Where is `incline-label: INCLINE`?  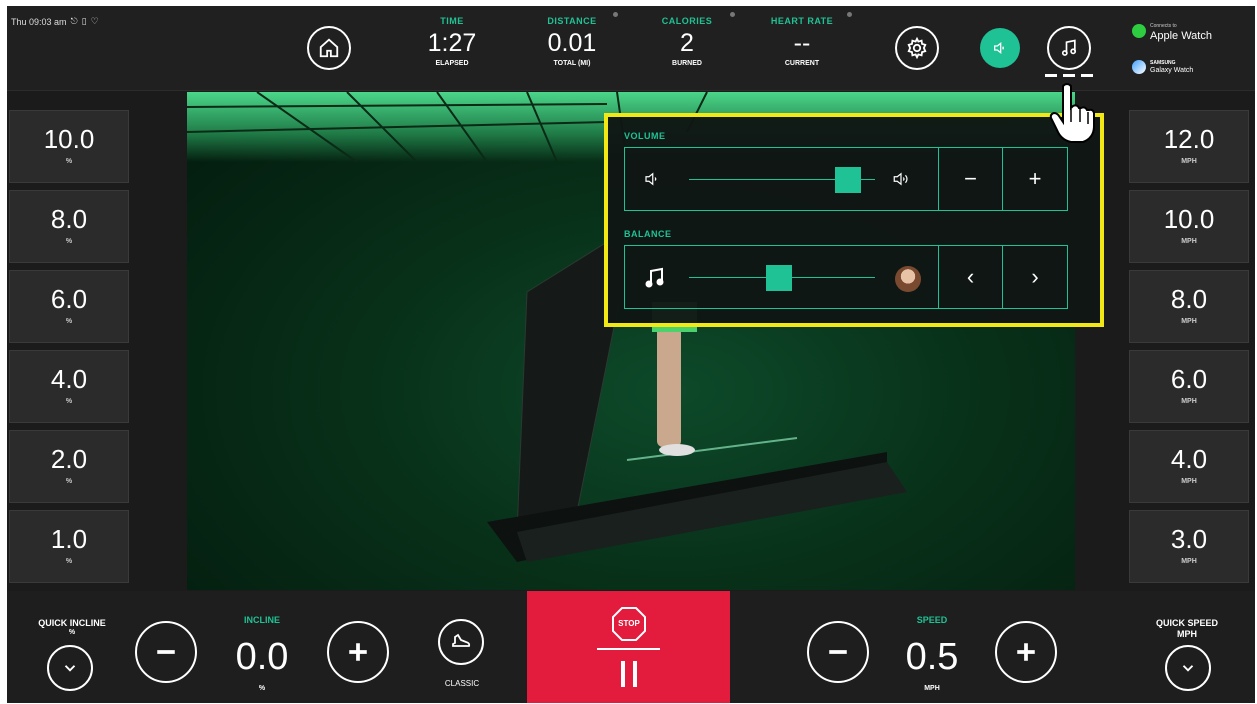 incline-label: INCLINE is located at coordinates (262, 620).